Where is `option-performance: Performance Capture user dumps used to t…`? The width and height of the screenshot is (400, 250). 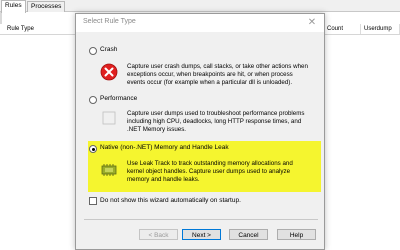
option-performance: Performance Capture user dumps used to t… is located at coordinates (205, 115).